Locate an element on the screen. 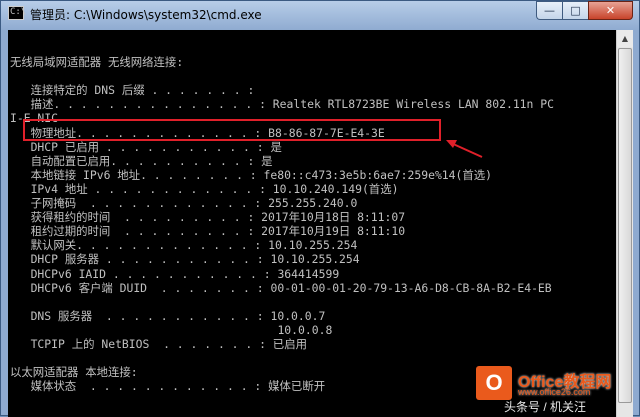  cmd-app-icon: C:\ is located at coordinates (17, 13).